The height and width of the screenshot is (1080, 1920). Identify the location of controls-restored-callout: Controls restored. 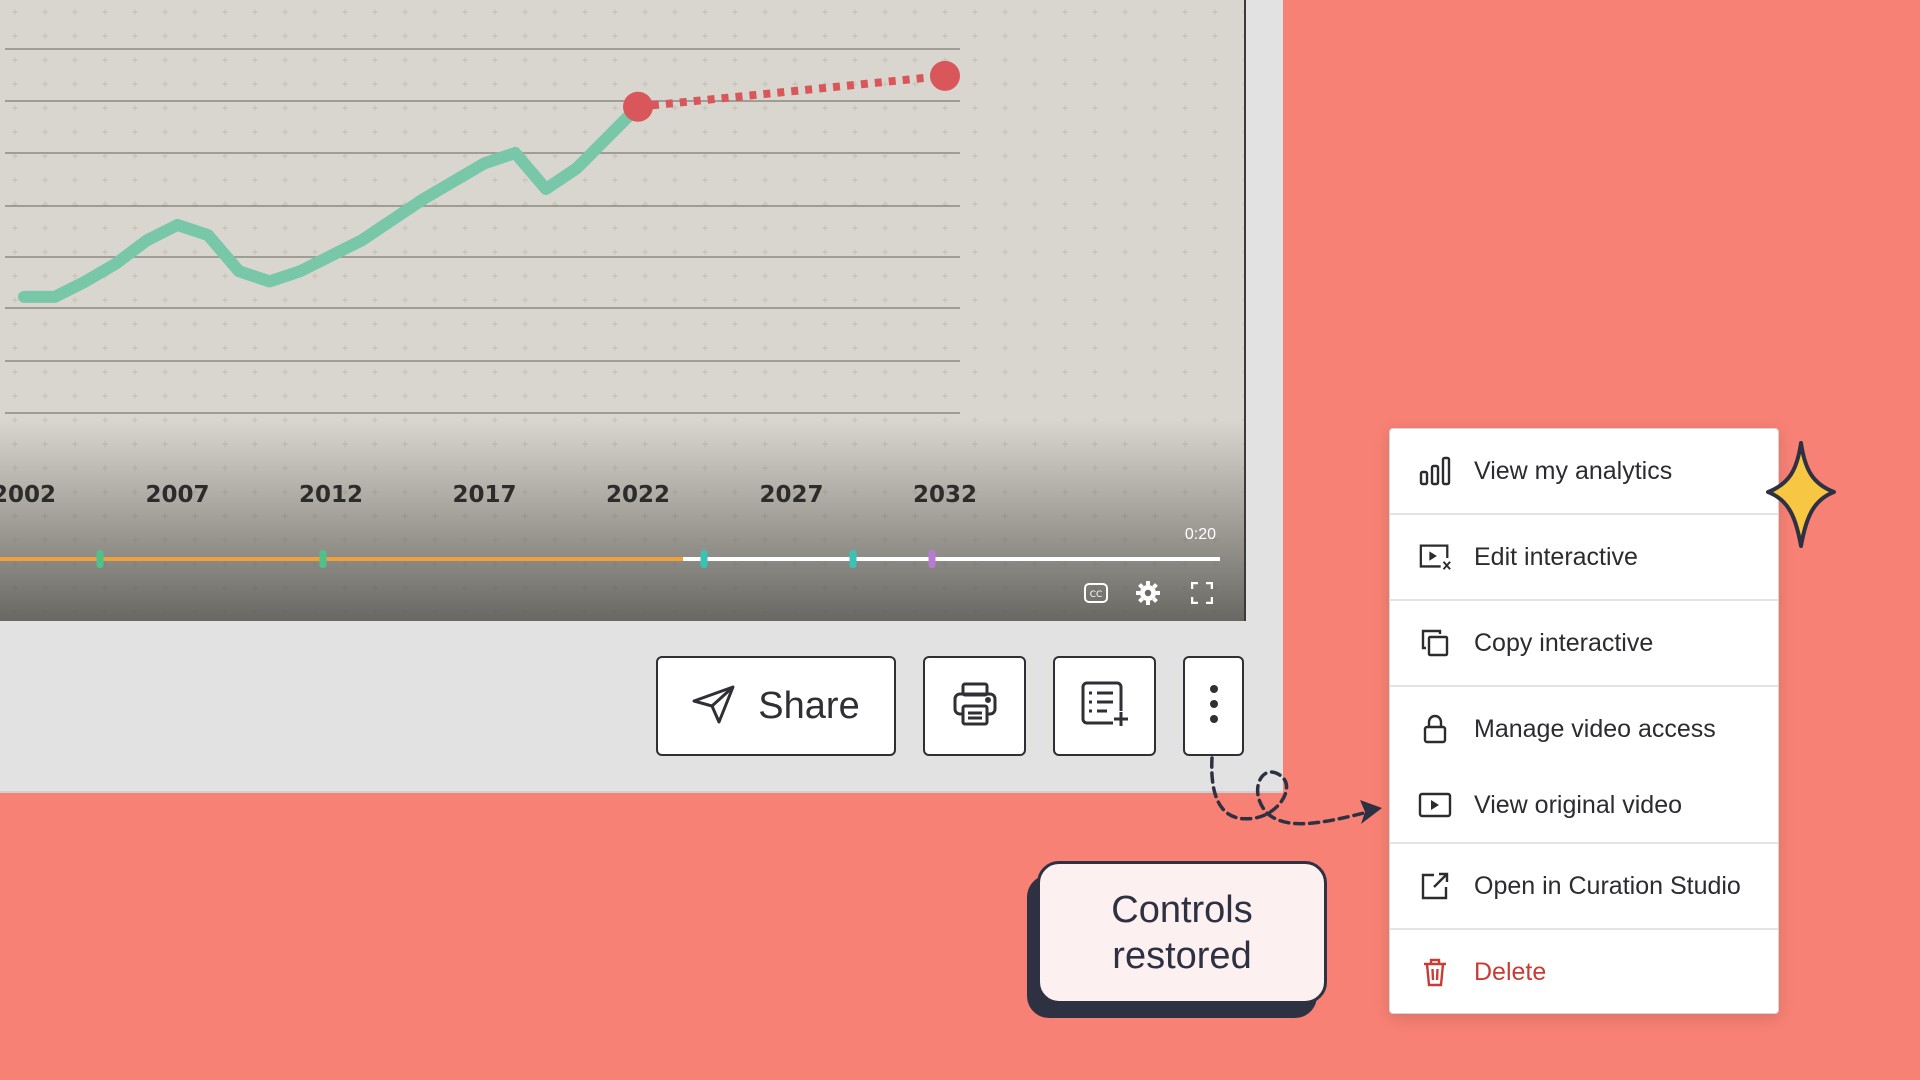
(1182, 932).